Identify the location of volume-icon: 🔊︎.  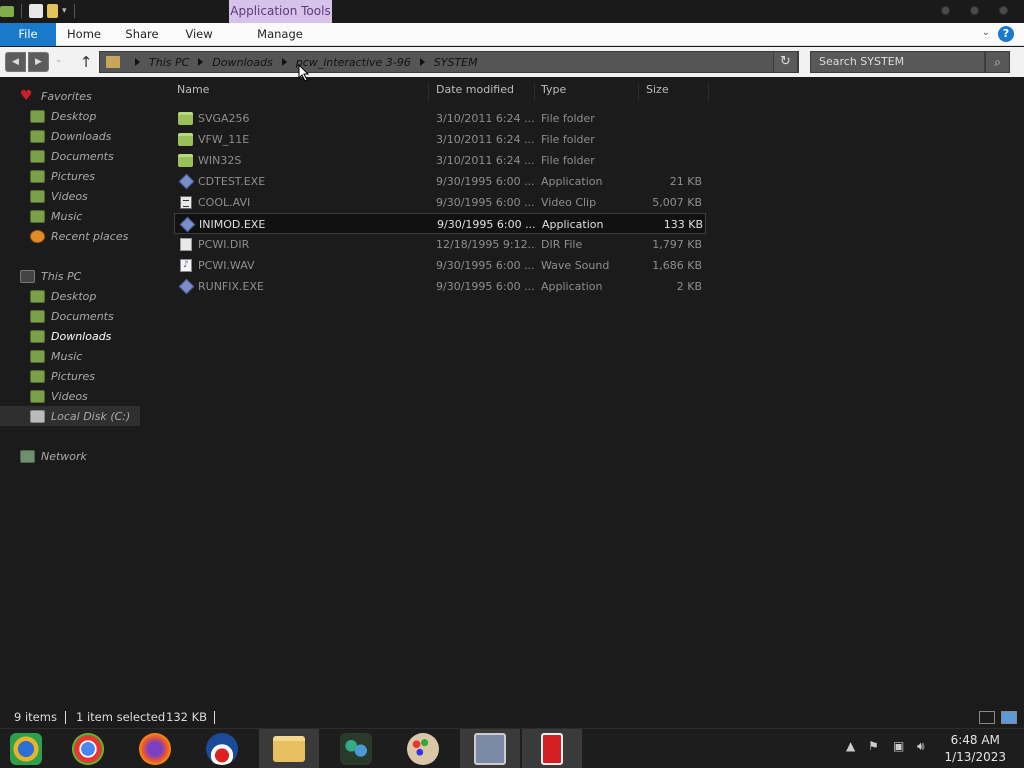
(921, 746).